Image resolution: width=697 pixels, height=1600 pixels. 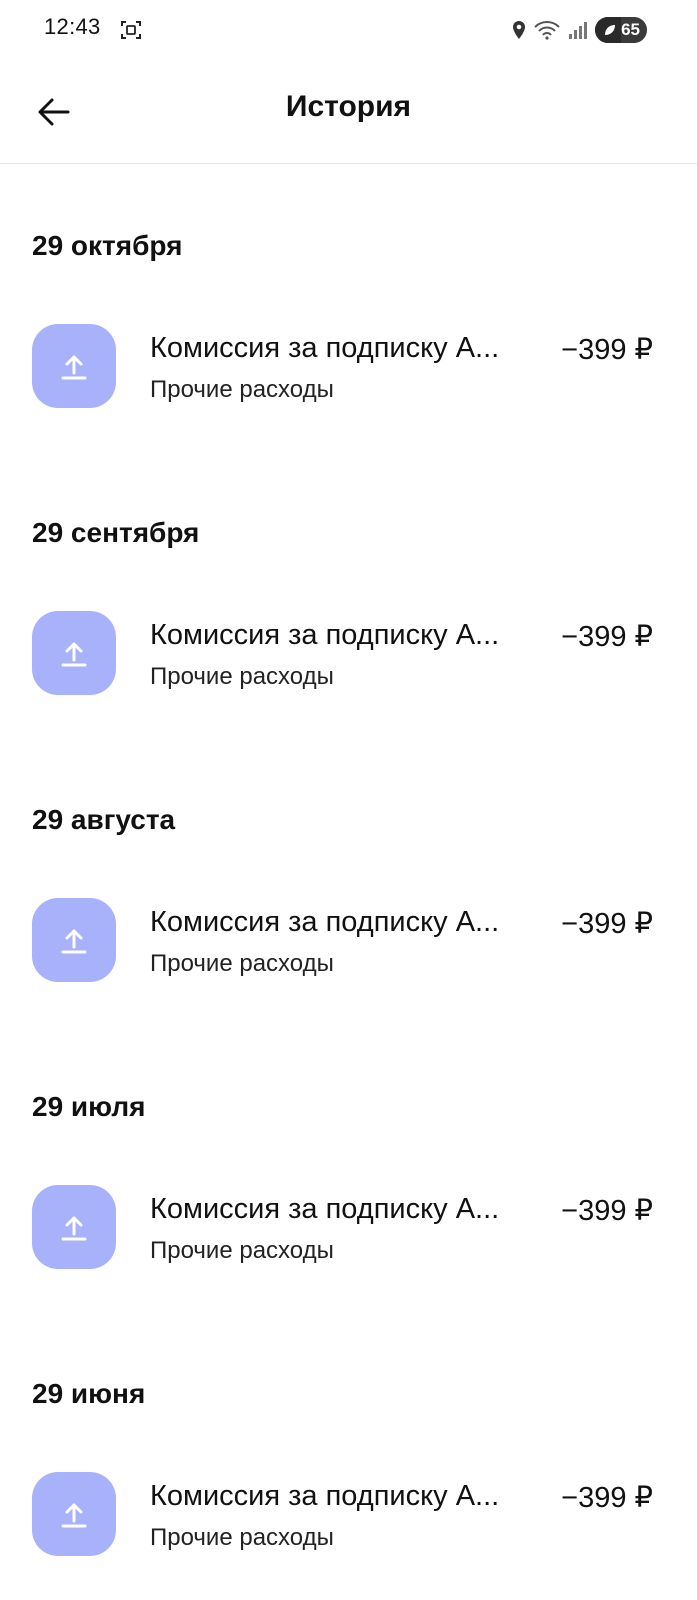 I want to click on battery-level: 65, so click(x=630, y=29).